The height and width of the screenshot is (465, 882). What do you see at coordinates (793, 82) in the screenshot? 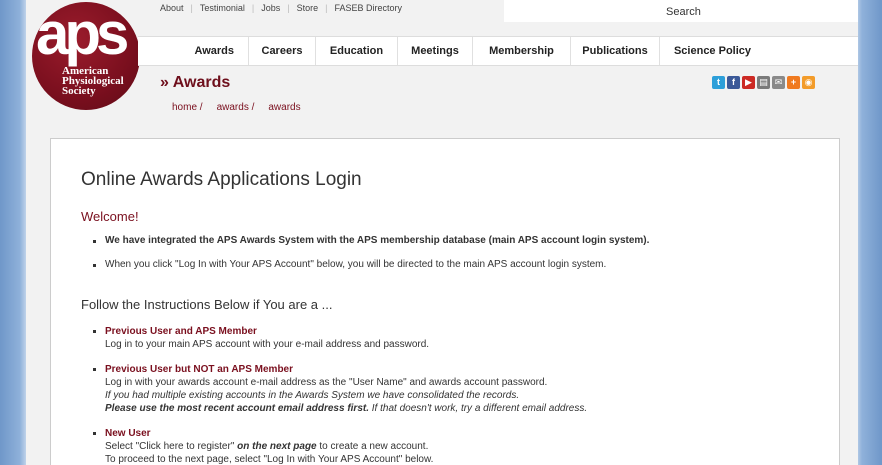
I see `share-plus-icon: +` at bounding box center [793, 82].